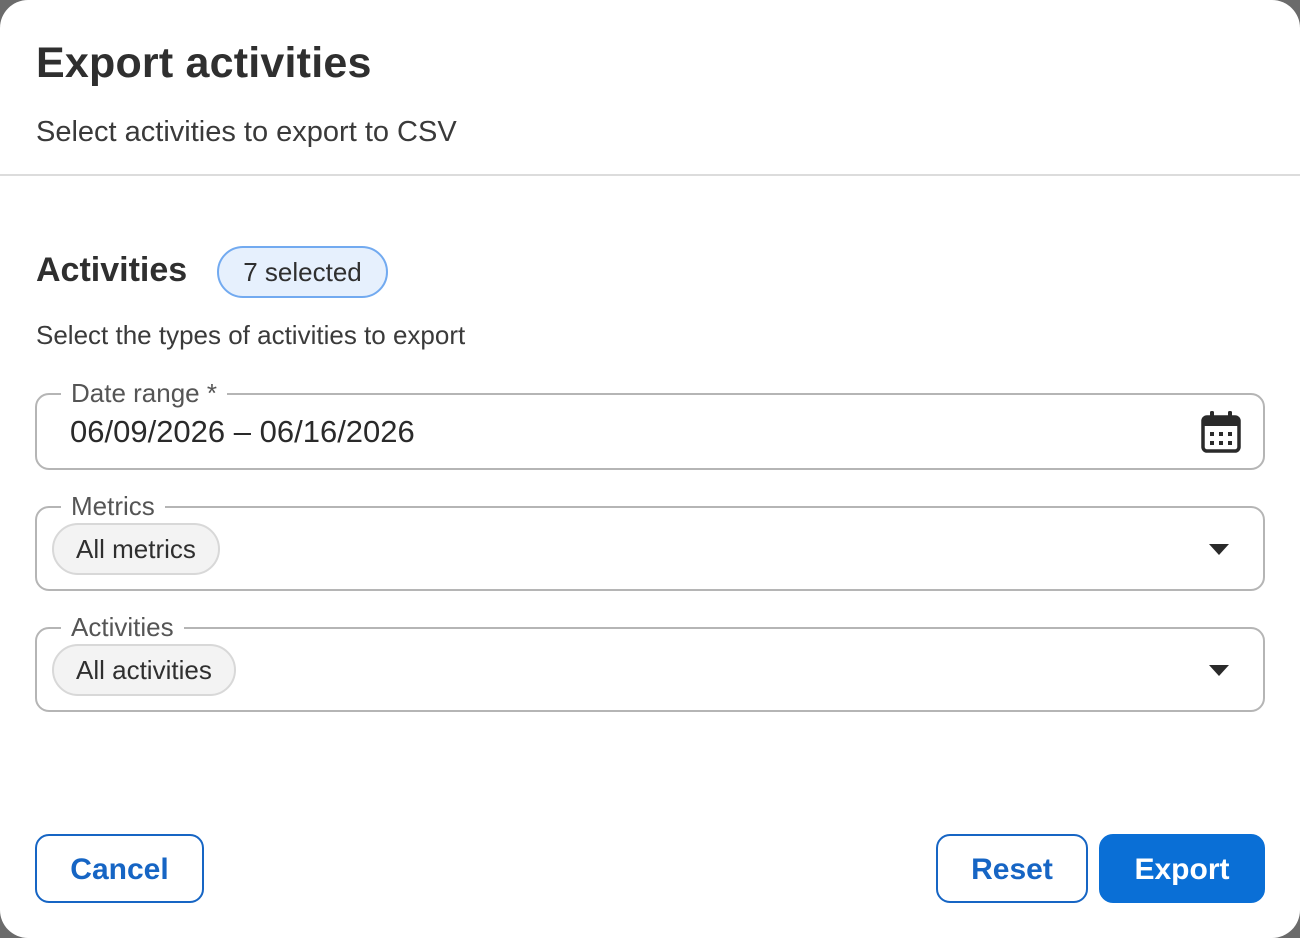 This screenshot has height=938, width=1300. What do you see at coordinates (204, 63) in the screenshot?
I see `dialog-title: Export activities` at bounding box center [204, 63].